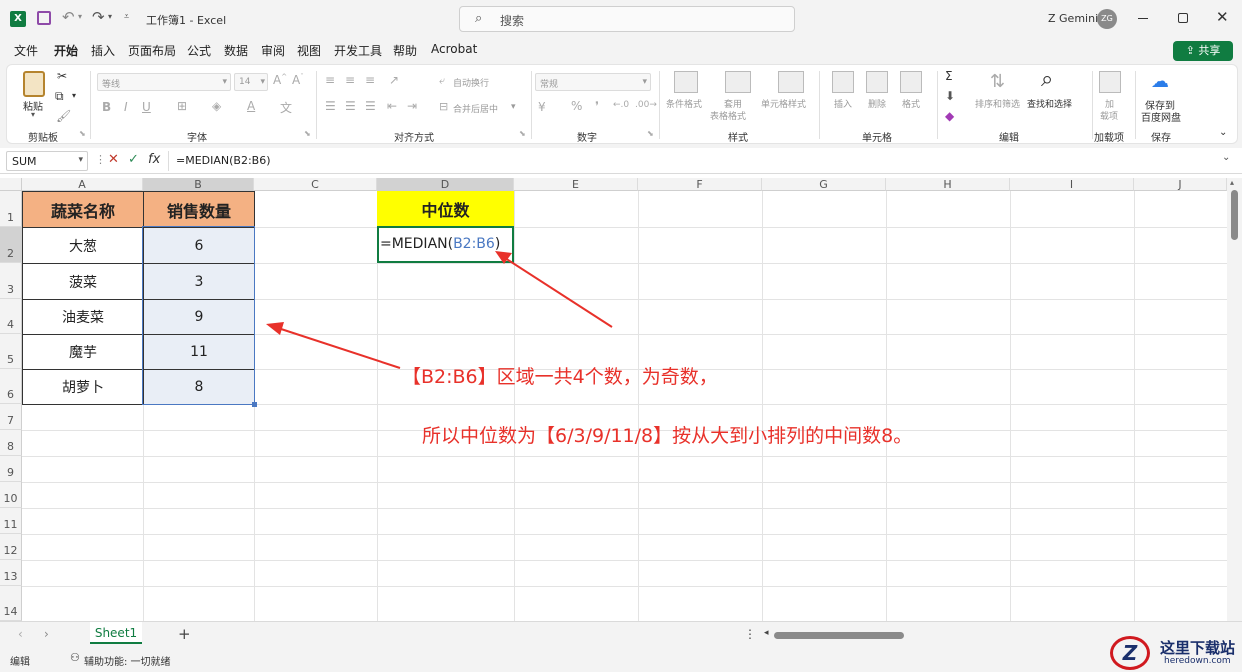  Describe the element at coordinates (126, 17) in the screenshot. I see `customize-toolbar-icon: ⩡` at that location.